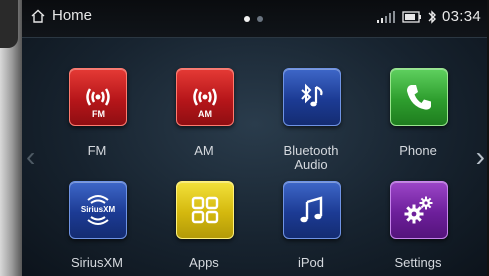 Image resolution: width=489 pixels, height=276 pixels. What do you see at coordinates (98, 97) in the screenshot?
I see `fm-radio-icon: FM` at bounding box center [98, 97].